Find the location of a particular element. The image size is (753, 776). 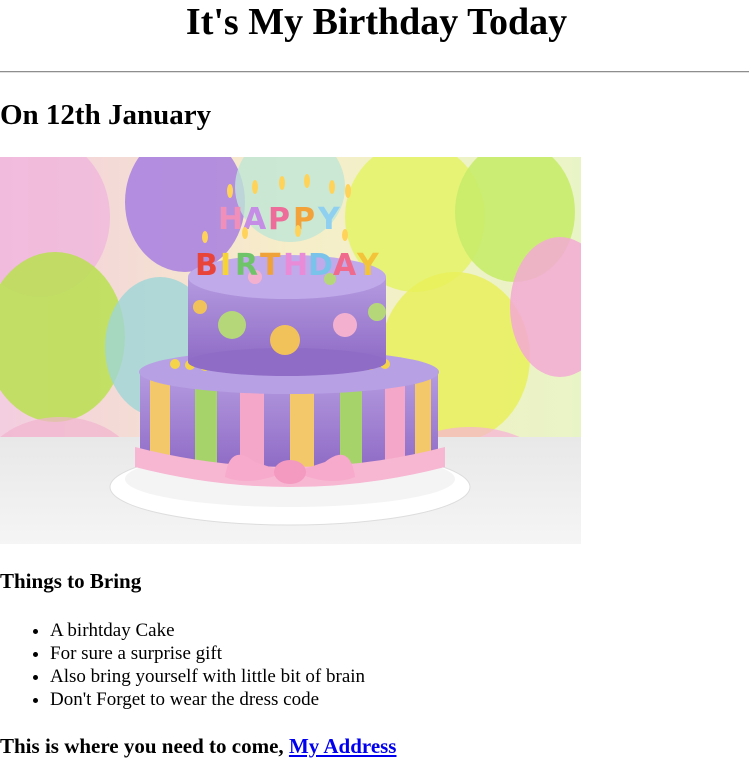

my-address-link: My Address is located at coordinates (343, 746).